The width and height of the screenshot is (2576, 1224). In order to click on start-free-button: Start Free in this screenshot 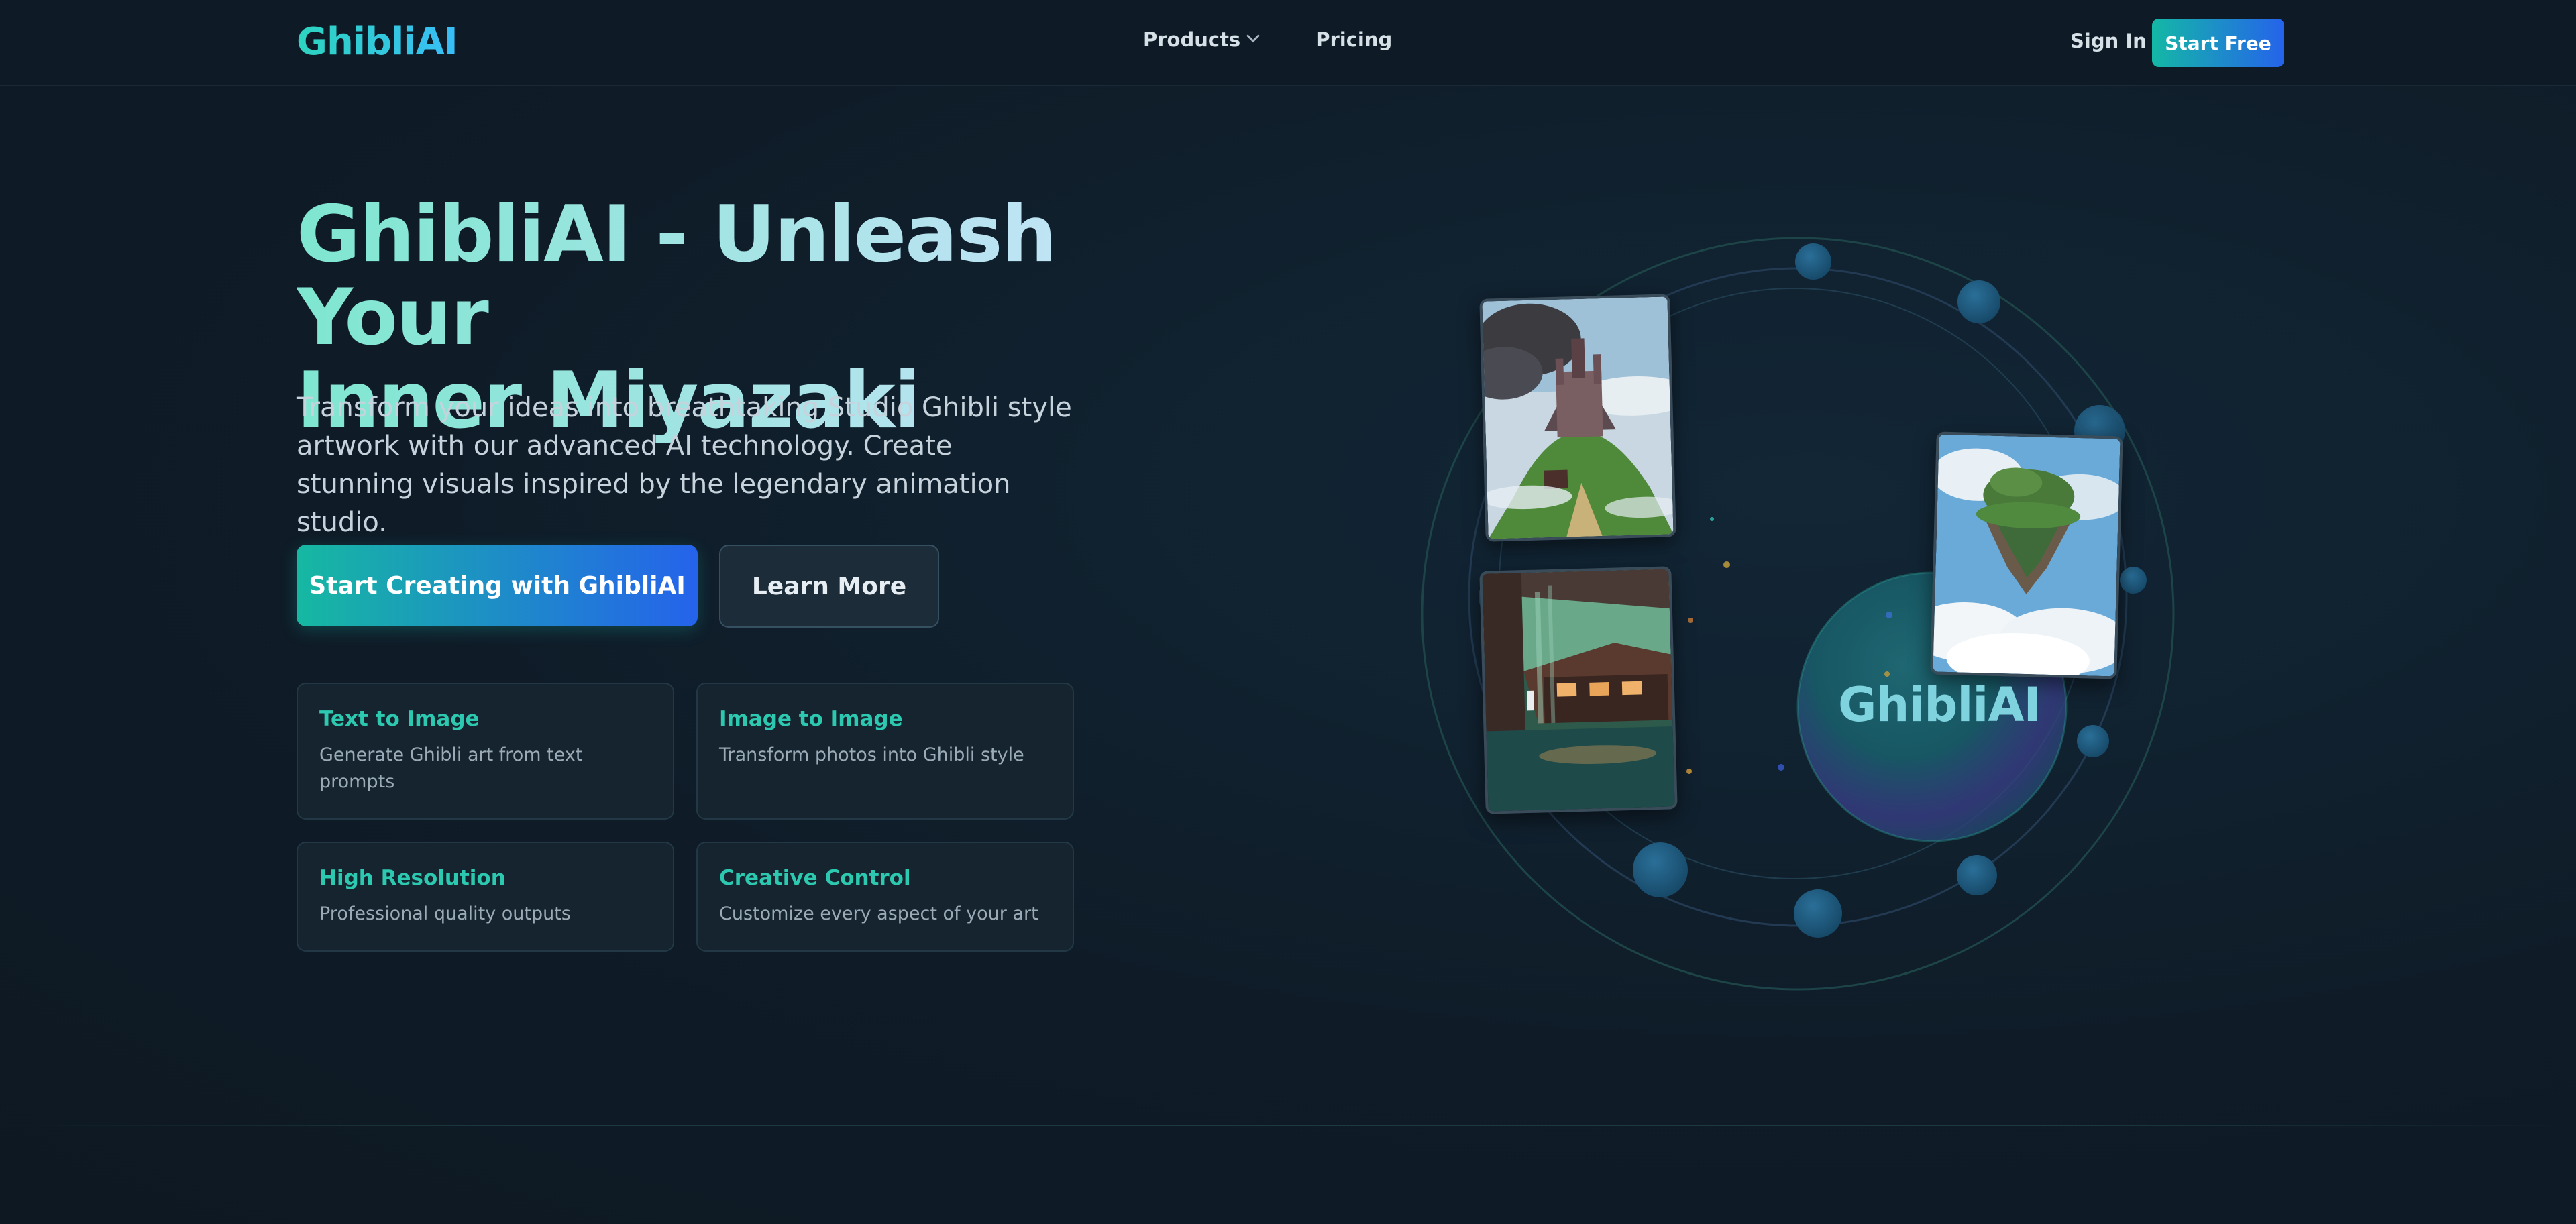, I will do `click(2218, 43)`.